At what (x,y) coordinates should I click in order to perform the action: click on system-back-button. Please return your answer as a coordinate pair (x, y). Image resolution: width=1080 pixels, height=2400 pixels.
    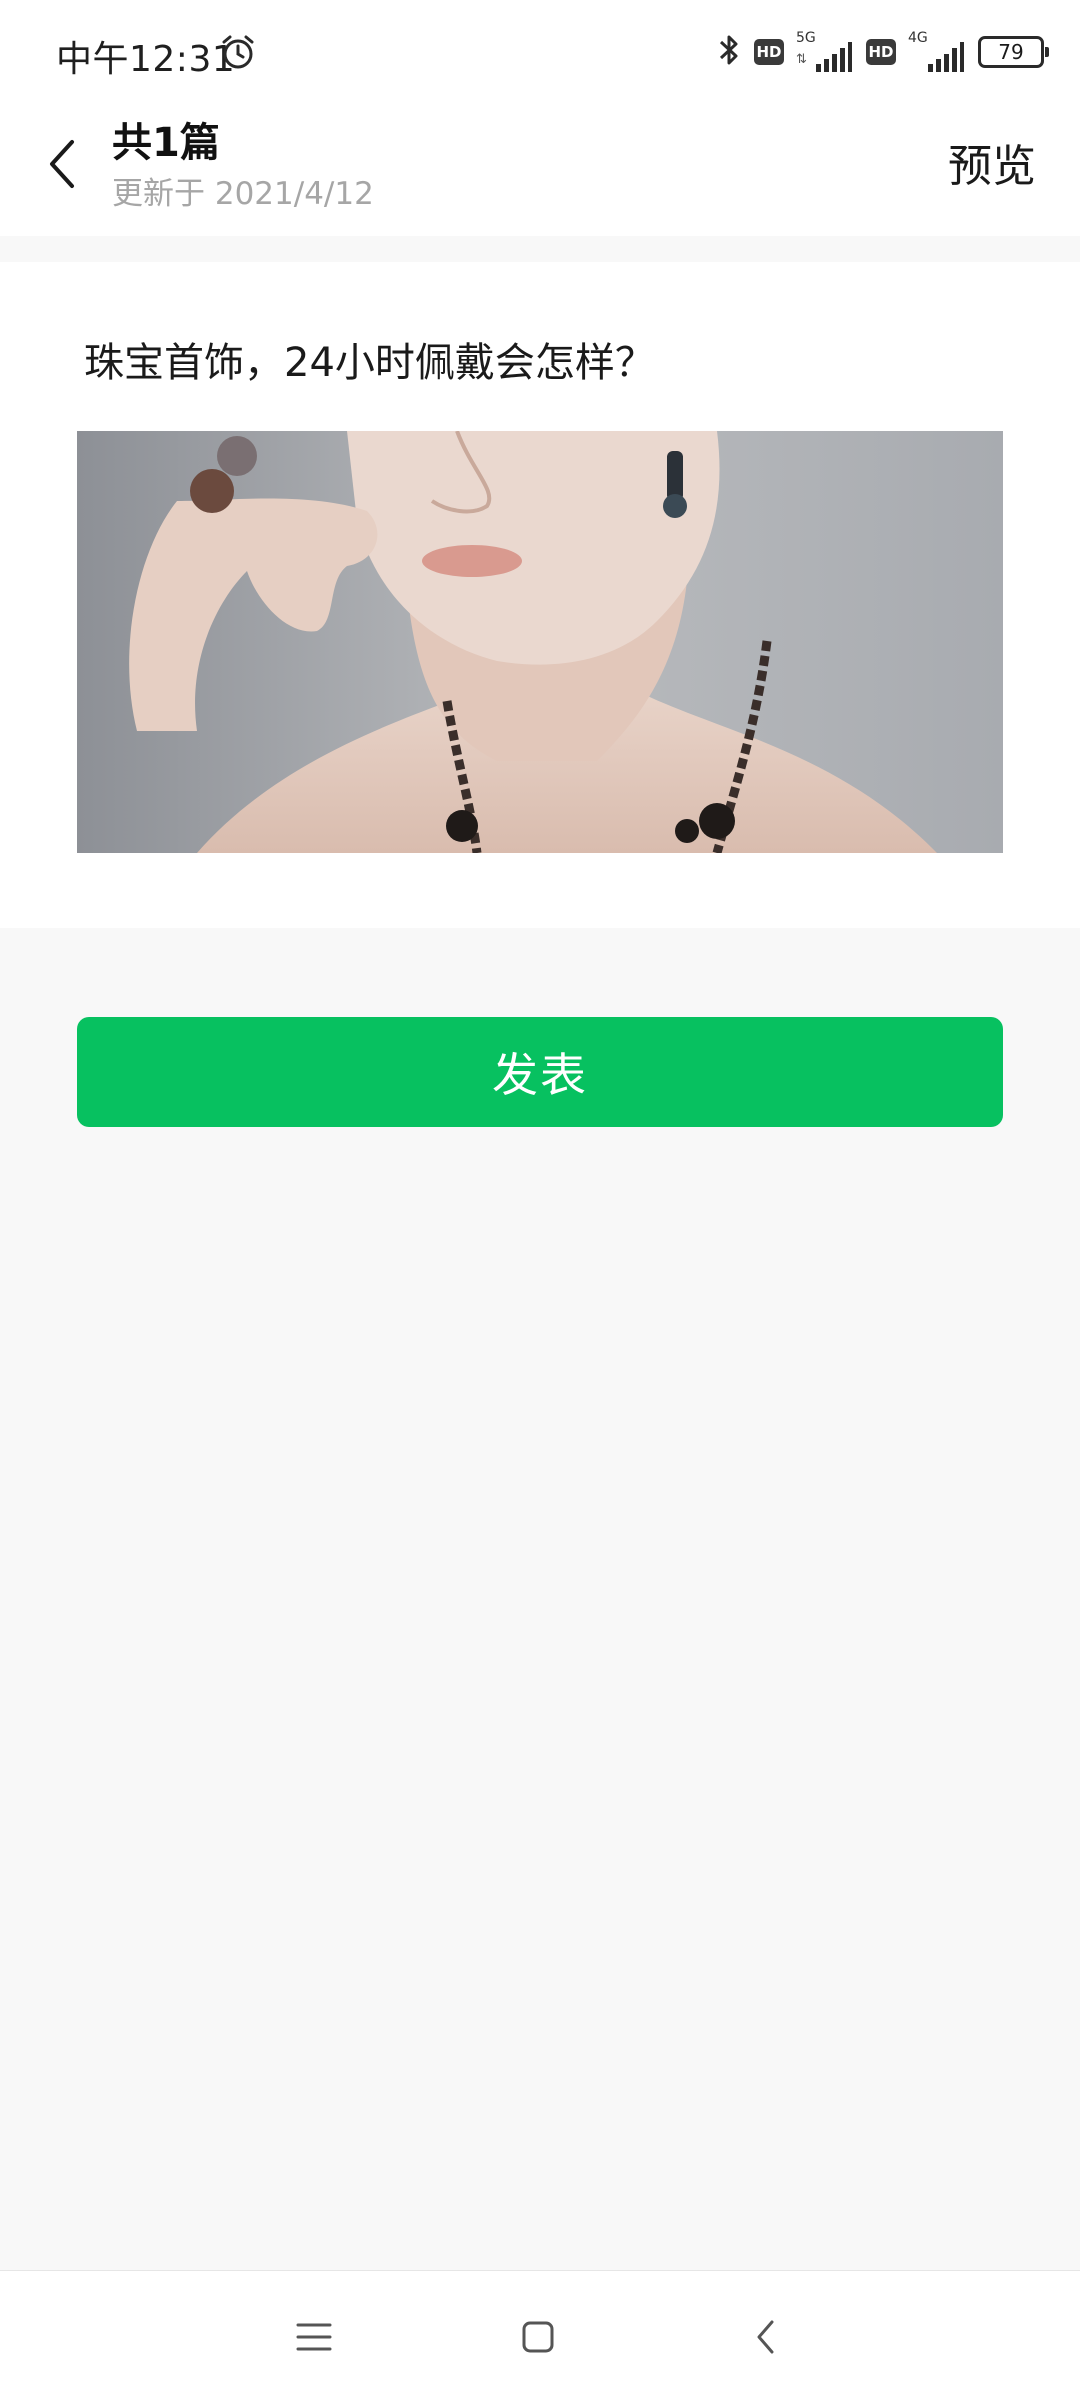
    Looking at the image, I should click on (766, 2337).